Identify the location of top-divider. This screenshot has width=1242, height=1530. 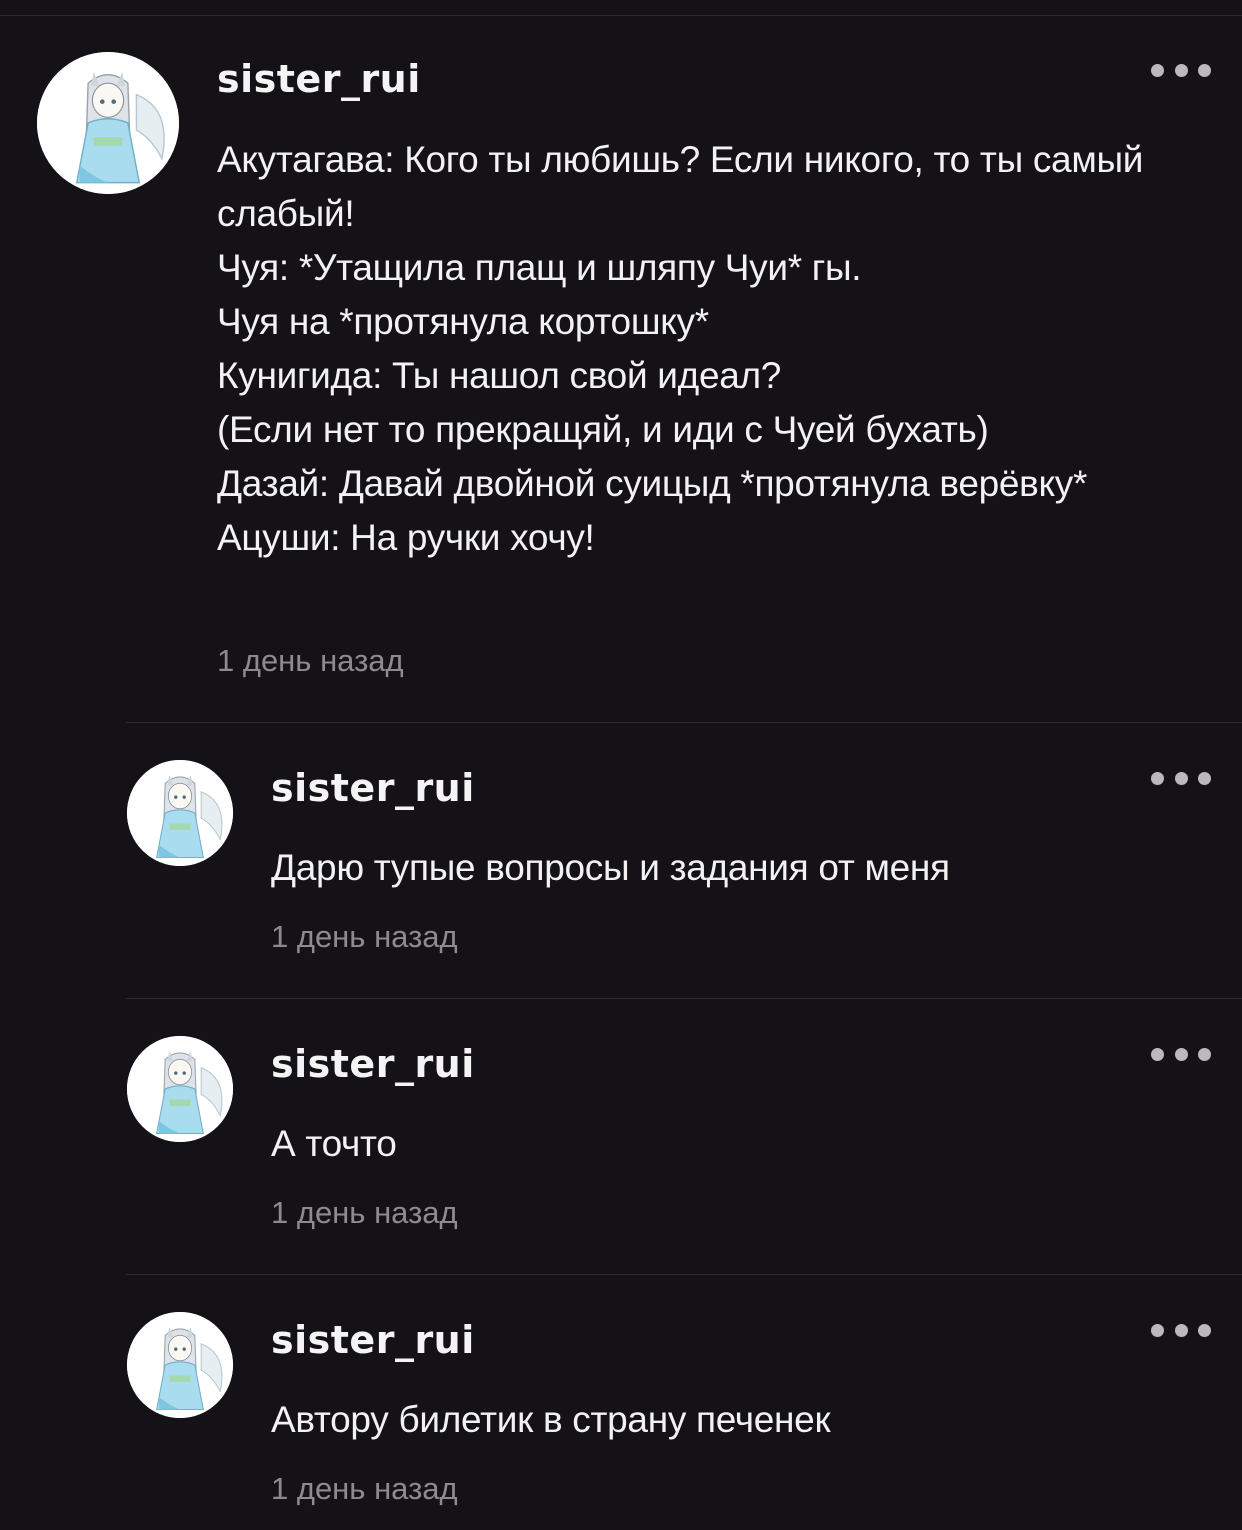
(621, 15).